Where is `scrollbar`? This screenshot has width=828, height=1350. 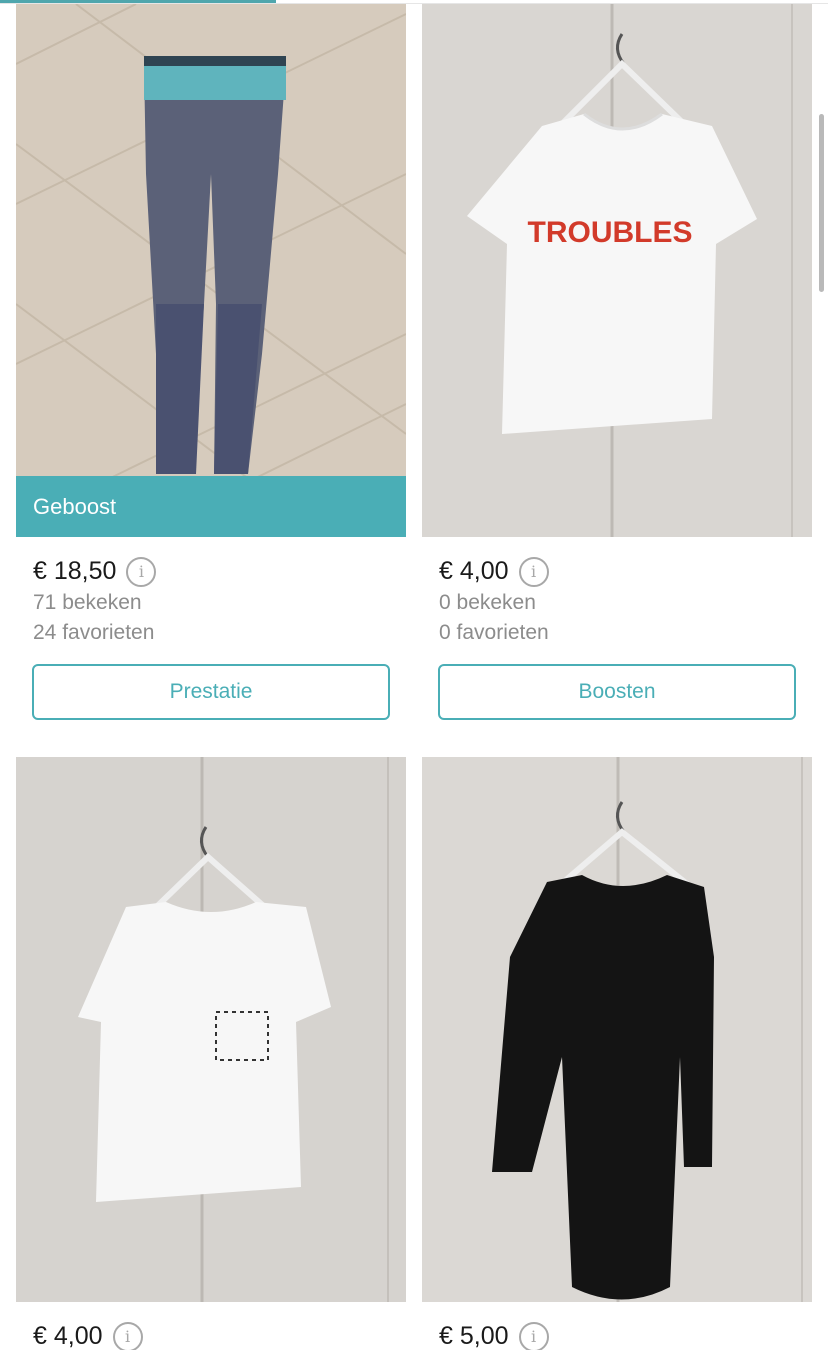
scrollbar is located at coordinates (821, 203).